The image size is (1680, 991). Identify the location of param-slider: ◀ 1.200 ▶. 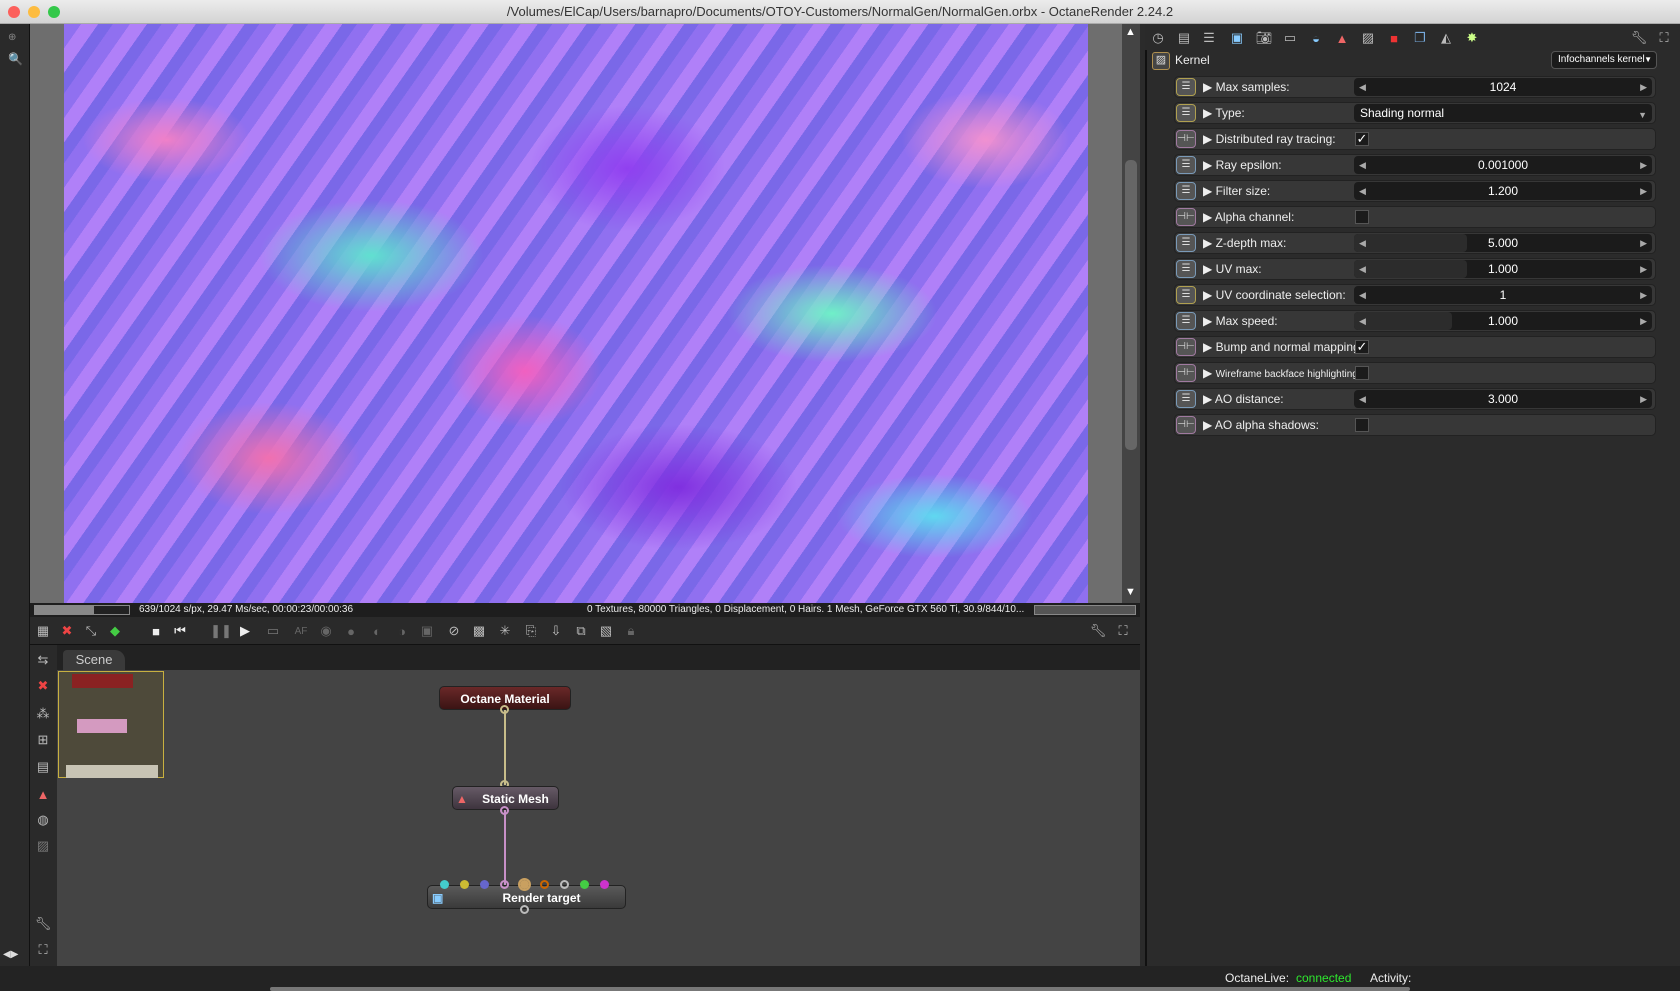
(1503, 191).